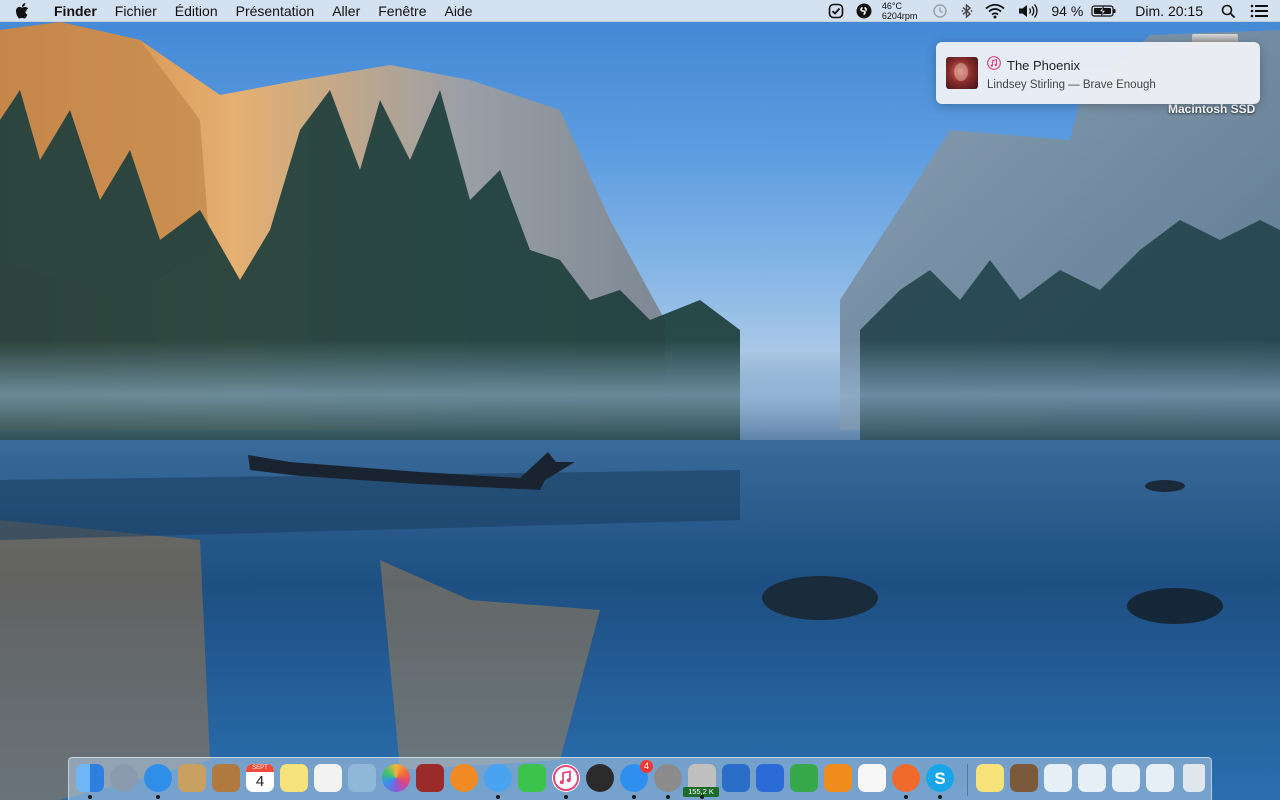  What do you see at coordinates (899, 16) in the screenshot?
I see `fan-speed: 6204rpm` at bounding box center [899, 16].